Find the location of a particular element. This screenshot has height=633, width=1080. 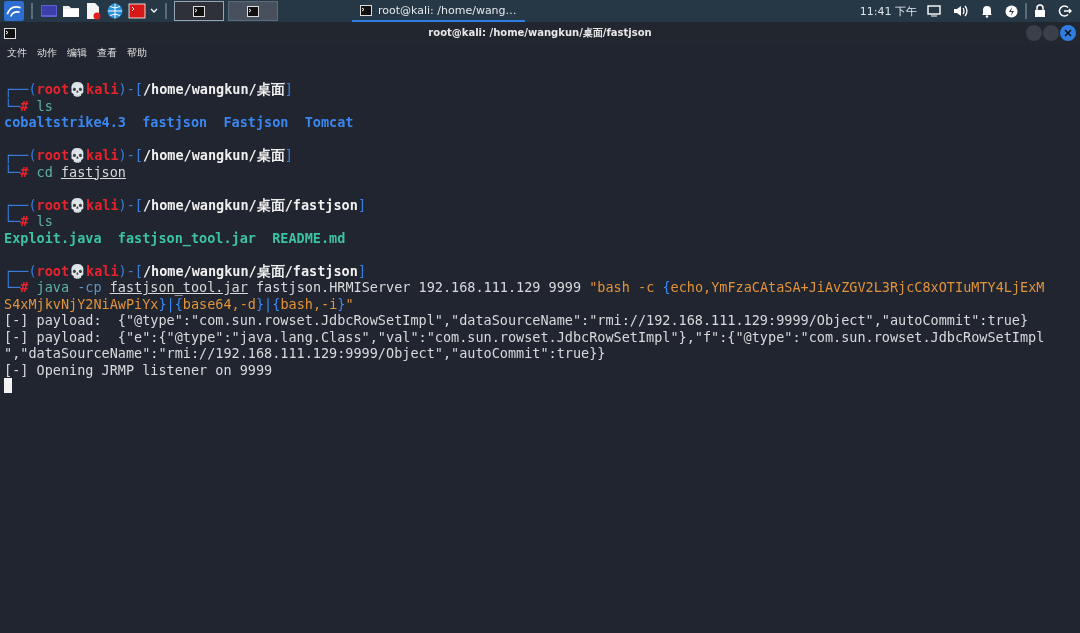

menu-item: 查看 is located at coordinates (107, 53).